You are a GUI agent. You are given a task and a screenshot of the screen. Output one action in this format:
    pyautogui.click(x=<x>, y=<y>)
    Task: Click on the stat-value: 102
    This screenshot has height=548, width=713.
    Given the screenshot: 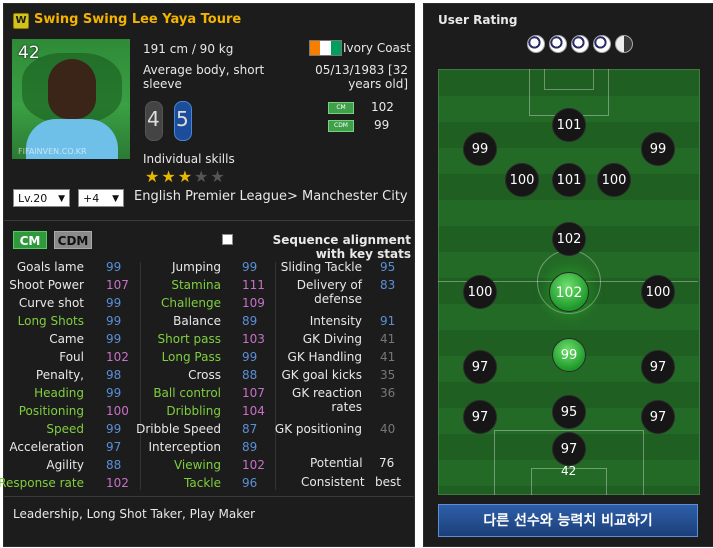 What is the action you would take?
    pyautogui.click(x=117, y=483)
    